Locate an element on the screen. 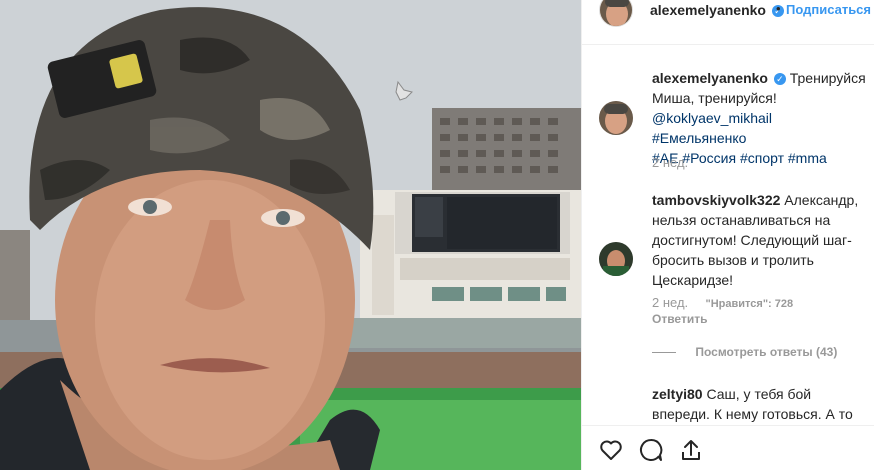 The image size is (874, 470). mention-link: @koklyaev_mikhail is located at coordinates (712, 118).